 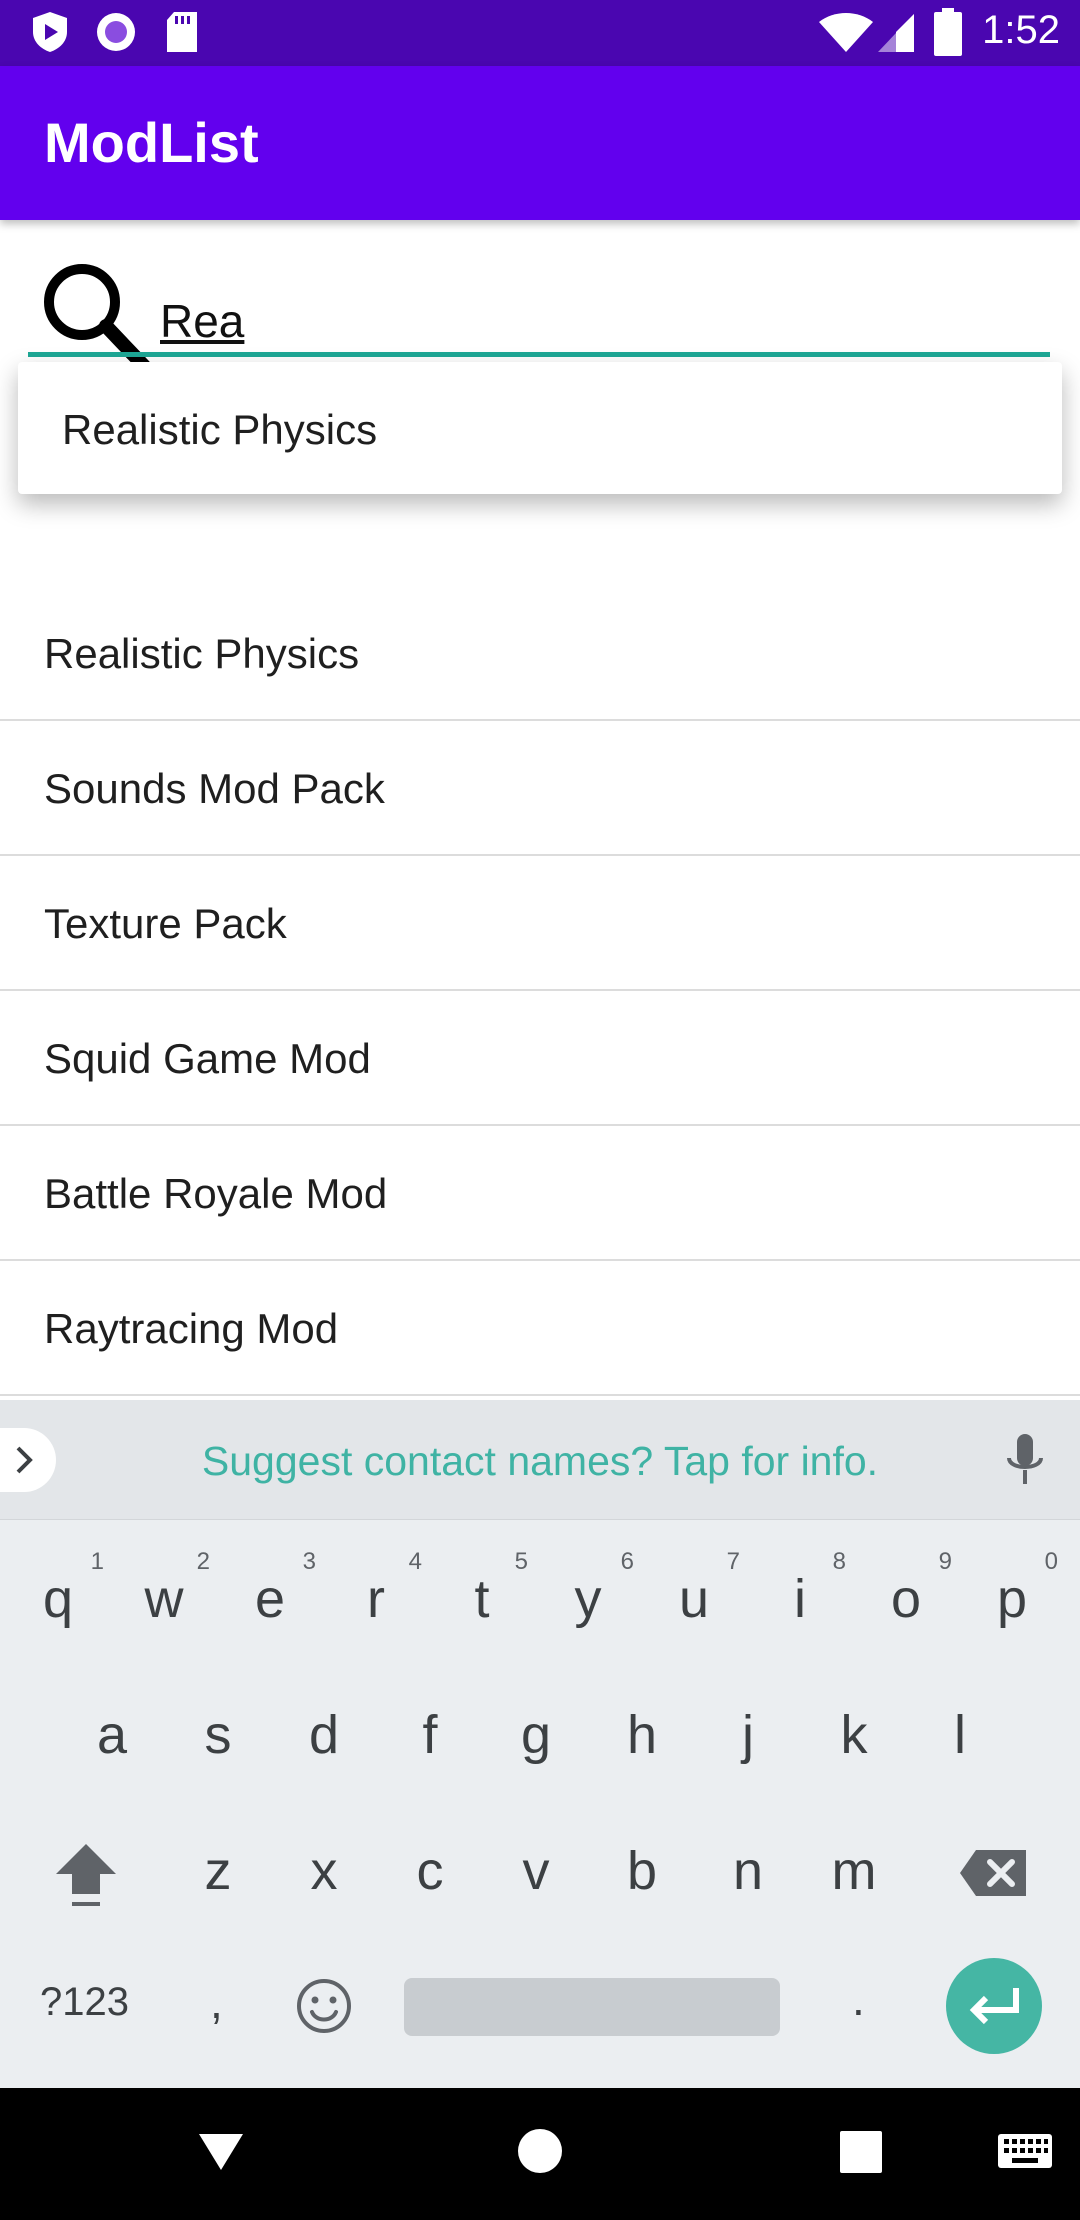 I want to click on key-e: e3, so click(x=270, y=1599).